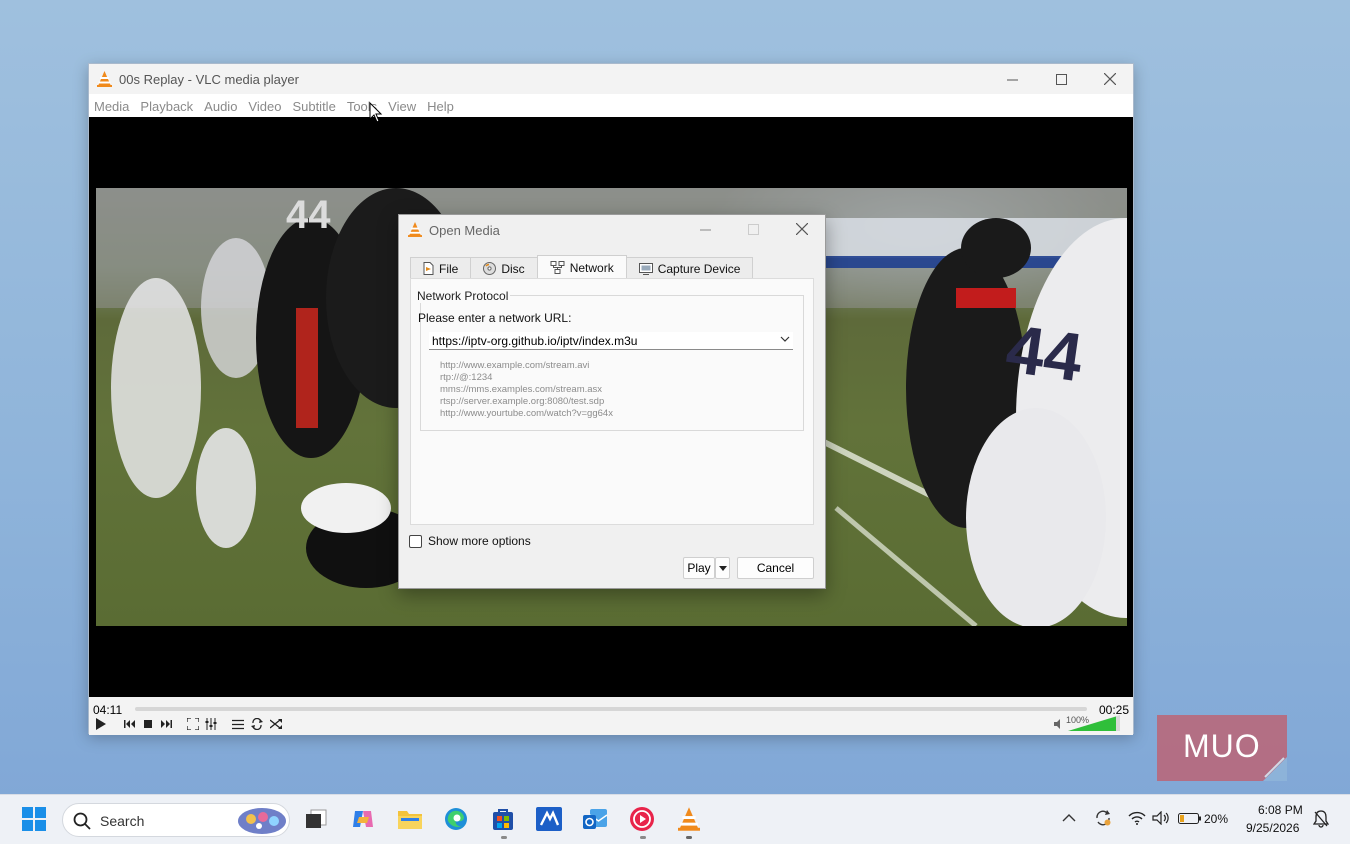 This screenshot has height=844, width=1350. I want to click on playlist-button, so click(238, 724).